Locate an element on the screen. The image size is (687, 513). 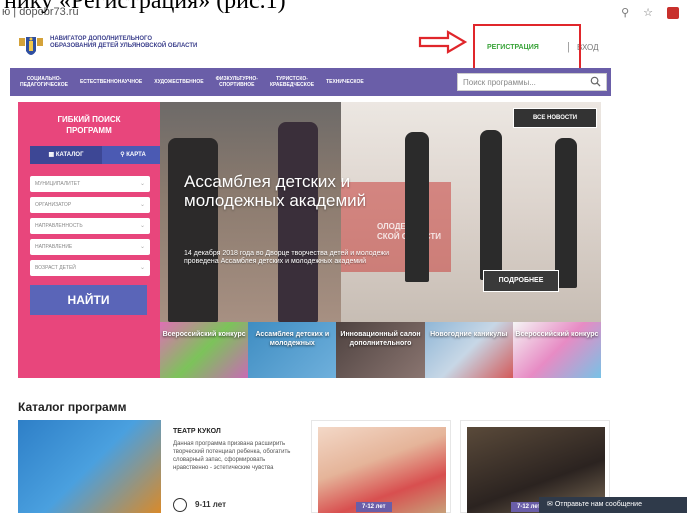
all-news-button: Все новости is located at coordinates (555, 118).